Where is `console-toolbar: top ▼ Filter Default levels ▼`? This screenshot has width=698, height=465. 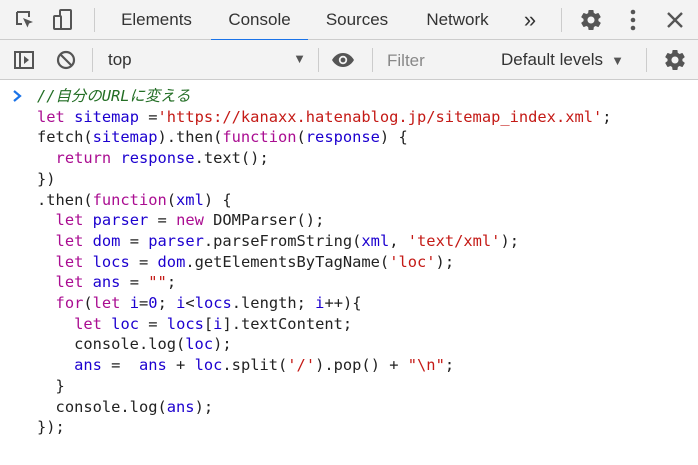 console-toolbar: top ▼ Filter Default levels ▼ is located at coordinates (349, 60).